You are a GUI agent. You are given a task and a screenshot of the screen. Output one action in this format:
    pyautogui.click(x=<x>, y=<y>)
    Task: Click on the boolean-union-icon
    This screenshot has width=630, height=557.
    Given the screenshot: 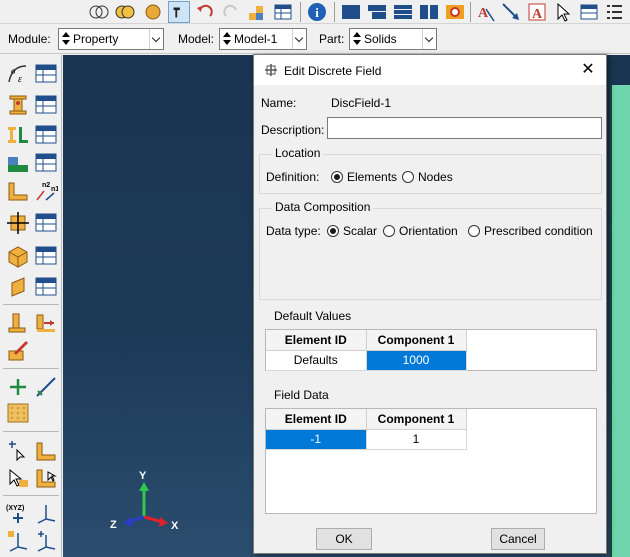 What is the action you would take?
    pyautogui.click(x=99, y=12)
    